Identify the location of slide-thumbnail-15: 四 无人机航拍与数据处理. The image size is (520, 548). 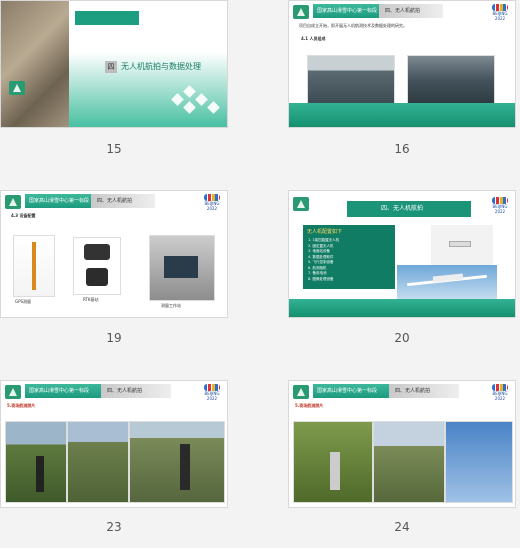
(114, 64).